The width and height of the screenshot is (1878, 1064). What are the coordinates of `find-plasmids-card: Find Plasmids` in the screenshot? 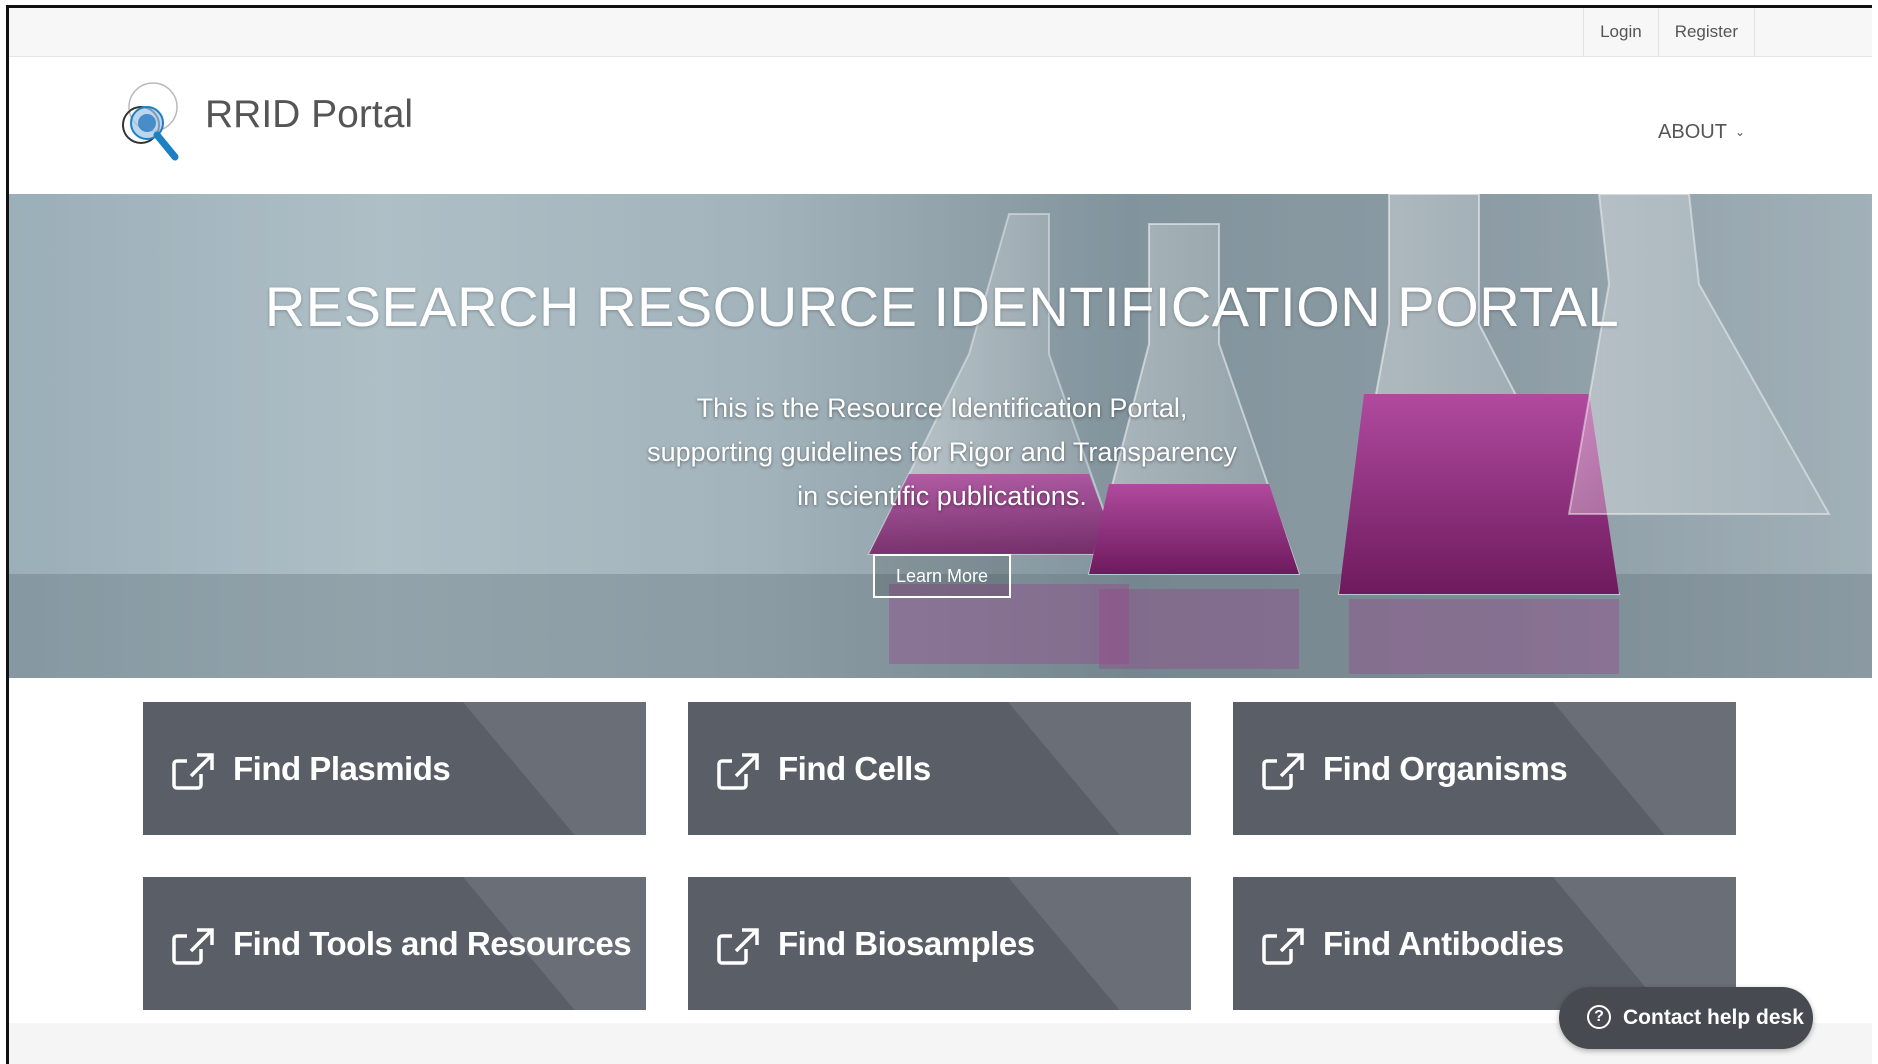 It's located at (394, 768).